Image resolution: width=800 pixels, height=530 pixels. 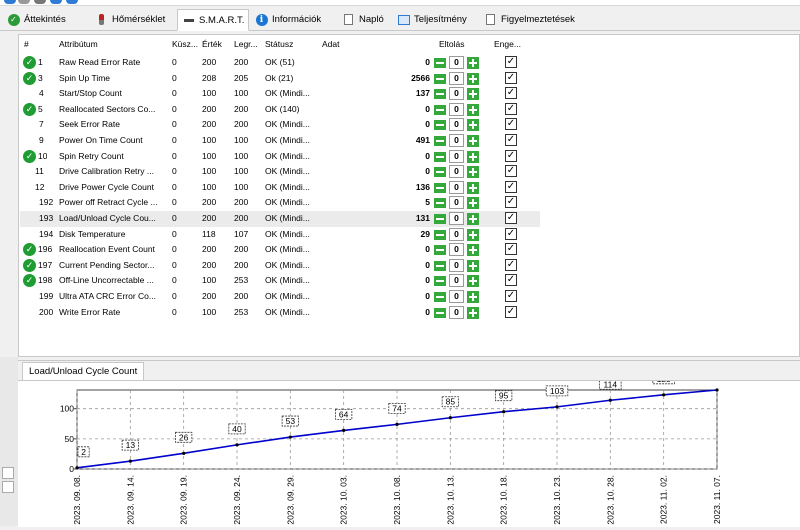 What do you see at coordinates (78, 44) in the screenshot?
I see `column-header-attribute: Attribútum` at bounding box center [78, 44].